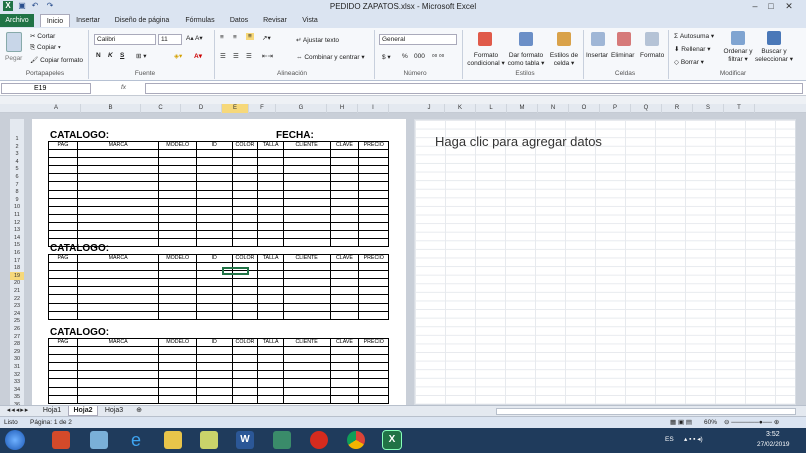  Describe the element at coordinates (692, 49) in the screenshot. I see `fill-button: ⬇ Rellenar ▾` at that location.